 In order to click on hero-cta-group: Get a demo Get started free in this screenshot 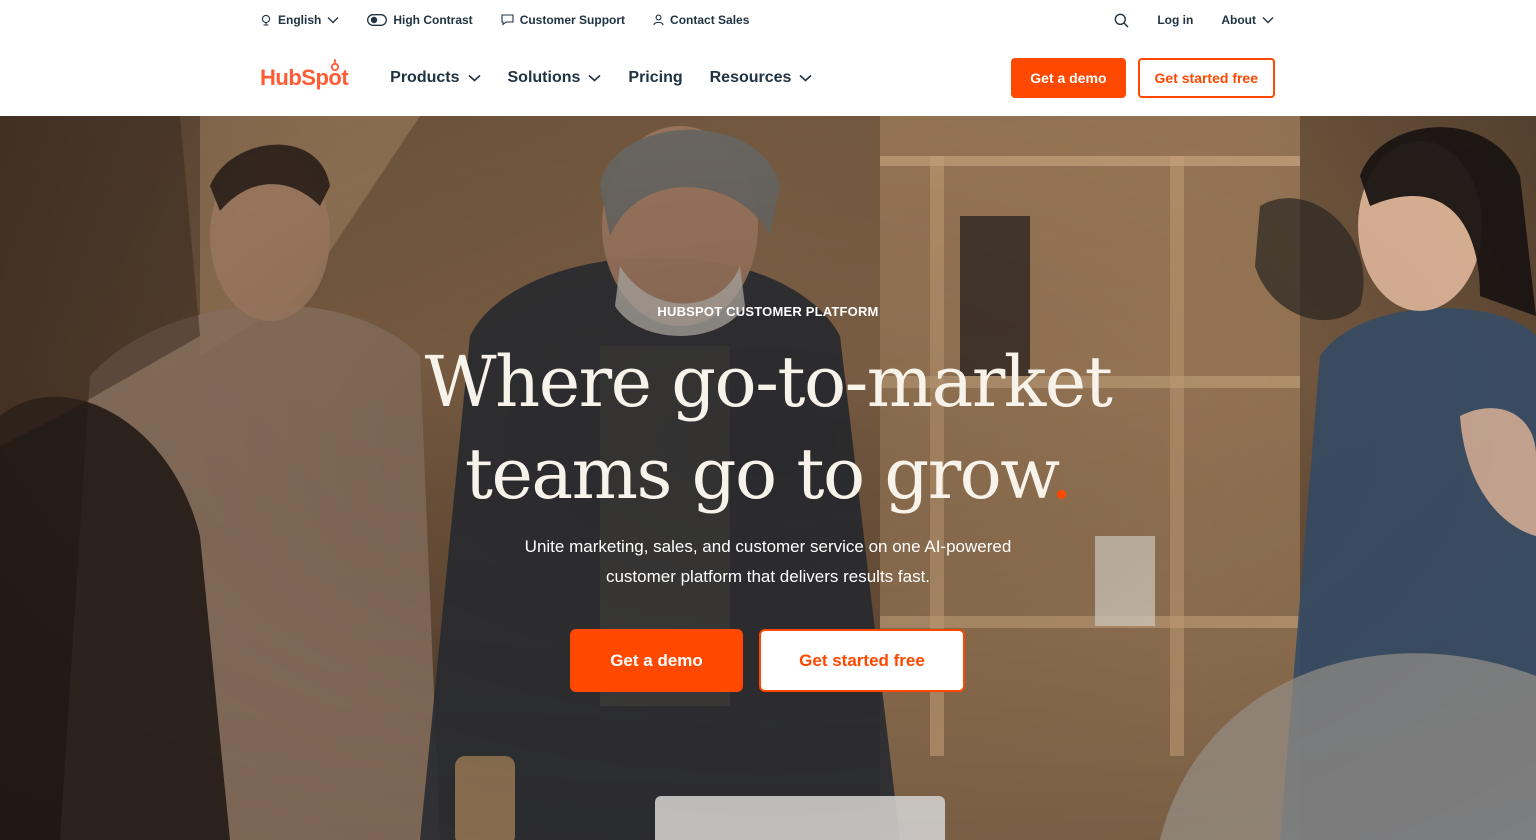, I will do `click(767, 660)`.